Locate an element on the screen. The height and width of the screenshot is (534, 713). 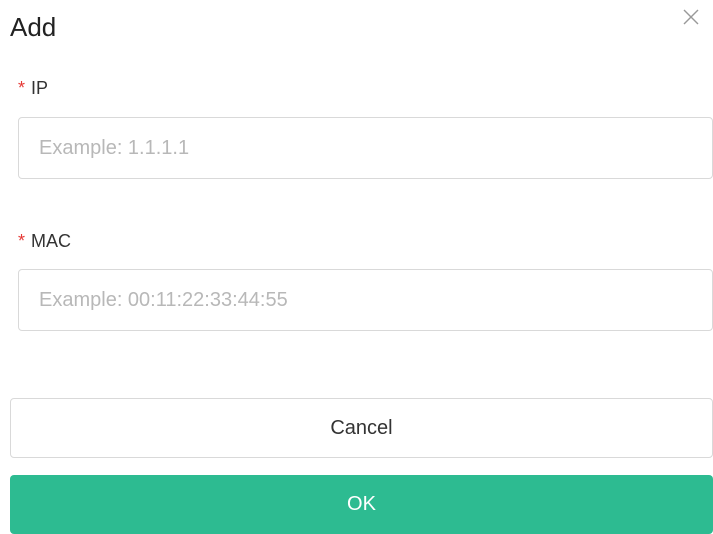
mac-field-label: * MAC is located at coordinates (44, 241).